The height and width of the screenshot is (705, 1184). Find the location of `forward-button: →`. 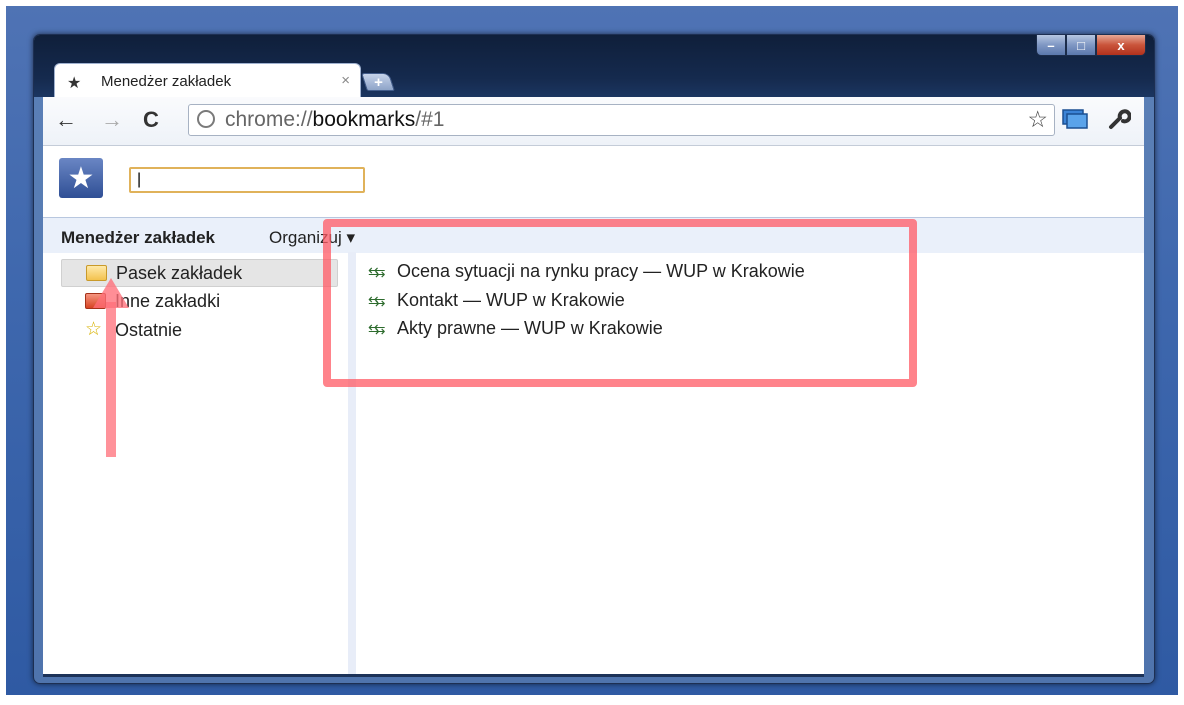

forward-button: → is located at coordinates (112, 120).